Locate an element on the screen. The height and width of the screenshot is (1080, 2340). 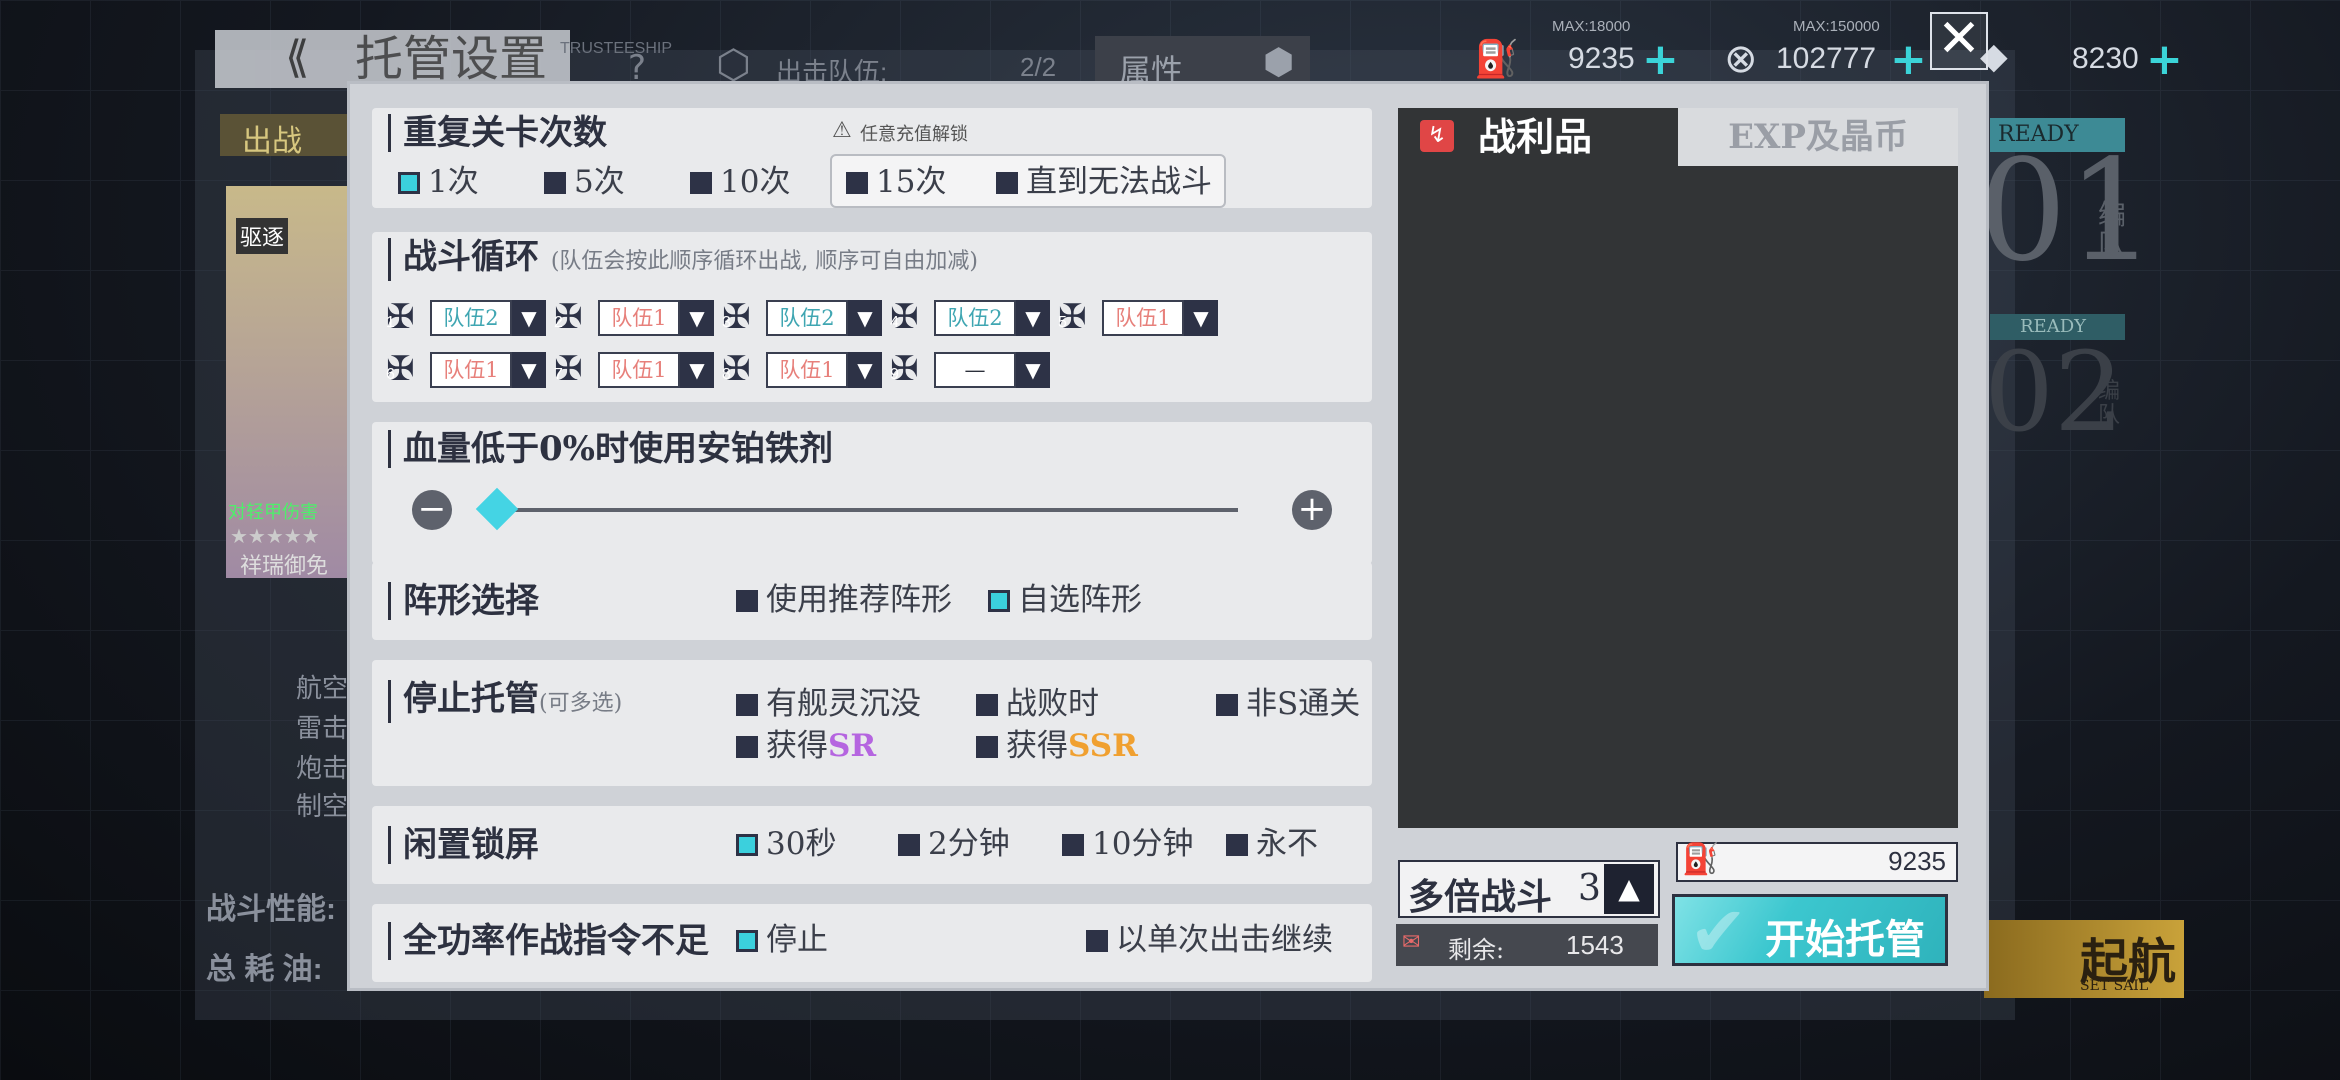
oil-icon: ⛽ is located at coordinates (1496, 59).